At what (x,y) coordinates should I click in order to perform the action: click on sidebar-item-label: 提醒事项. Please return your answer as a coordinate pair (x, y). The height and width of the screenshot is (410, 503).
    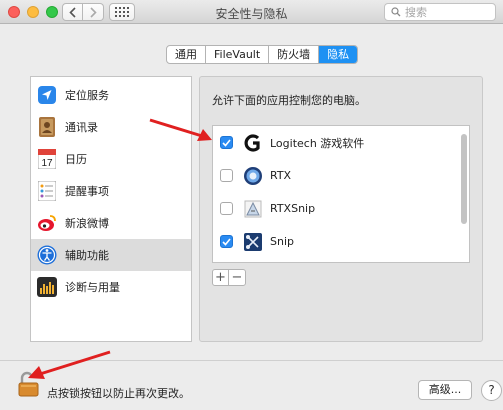
    Looking at the image, I should click on (87, 191).